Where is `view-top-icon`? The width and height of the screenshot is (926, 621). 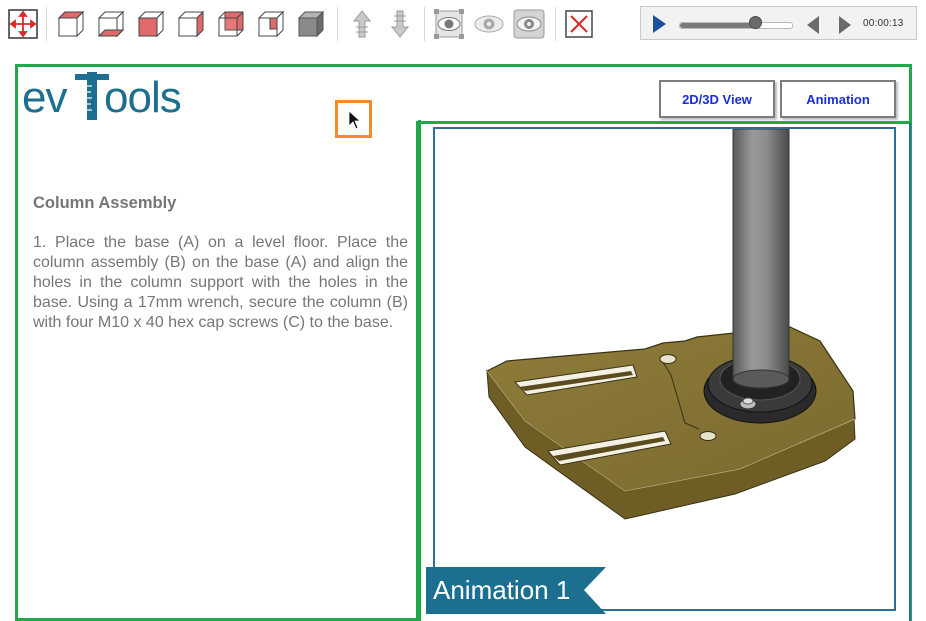 view-top-icon is located at coordinates (111, 24).